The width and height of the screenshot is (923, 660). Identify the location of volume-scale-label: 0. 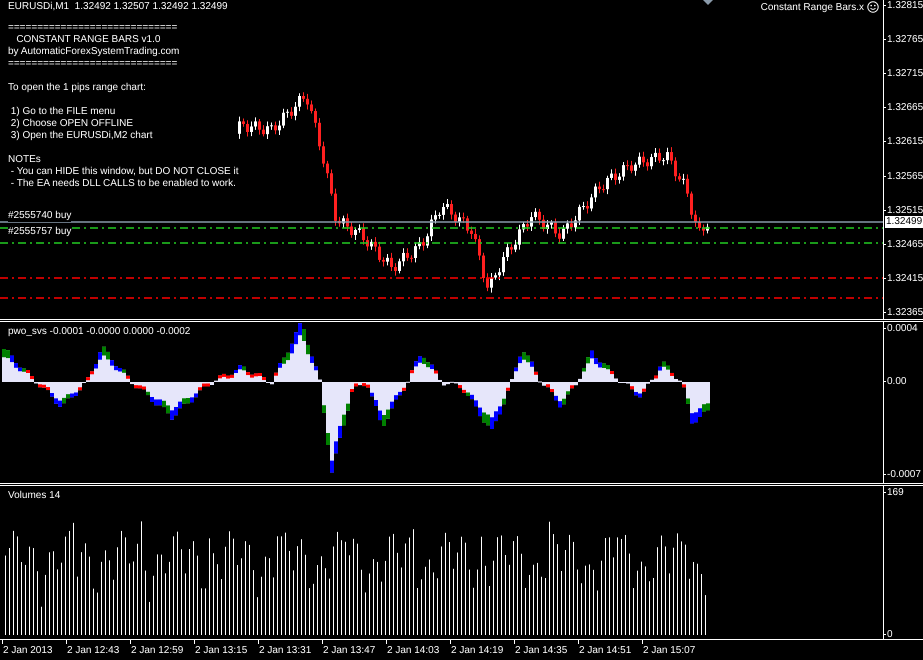
(888, 634).